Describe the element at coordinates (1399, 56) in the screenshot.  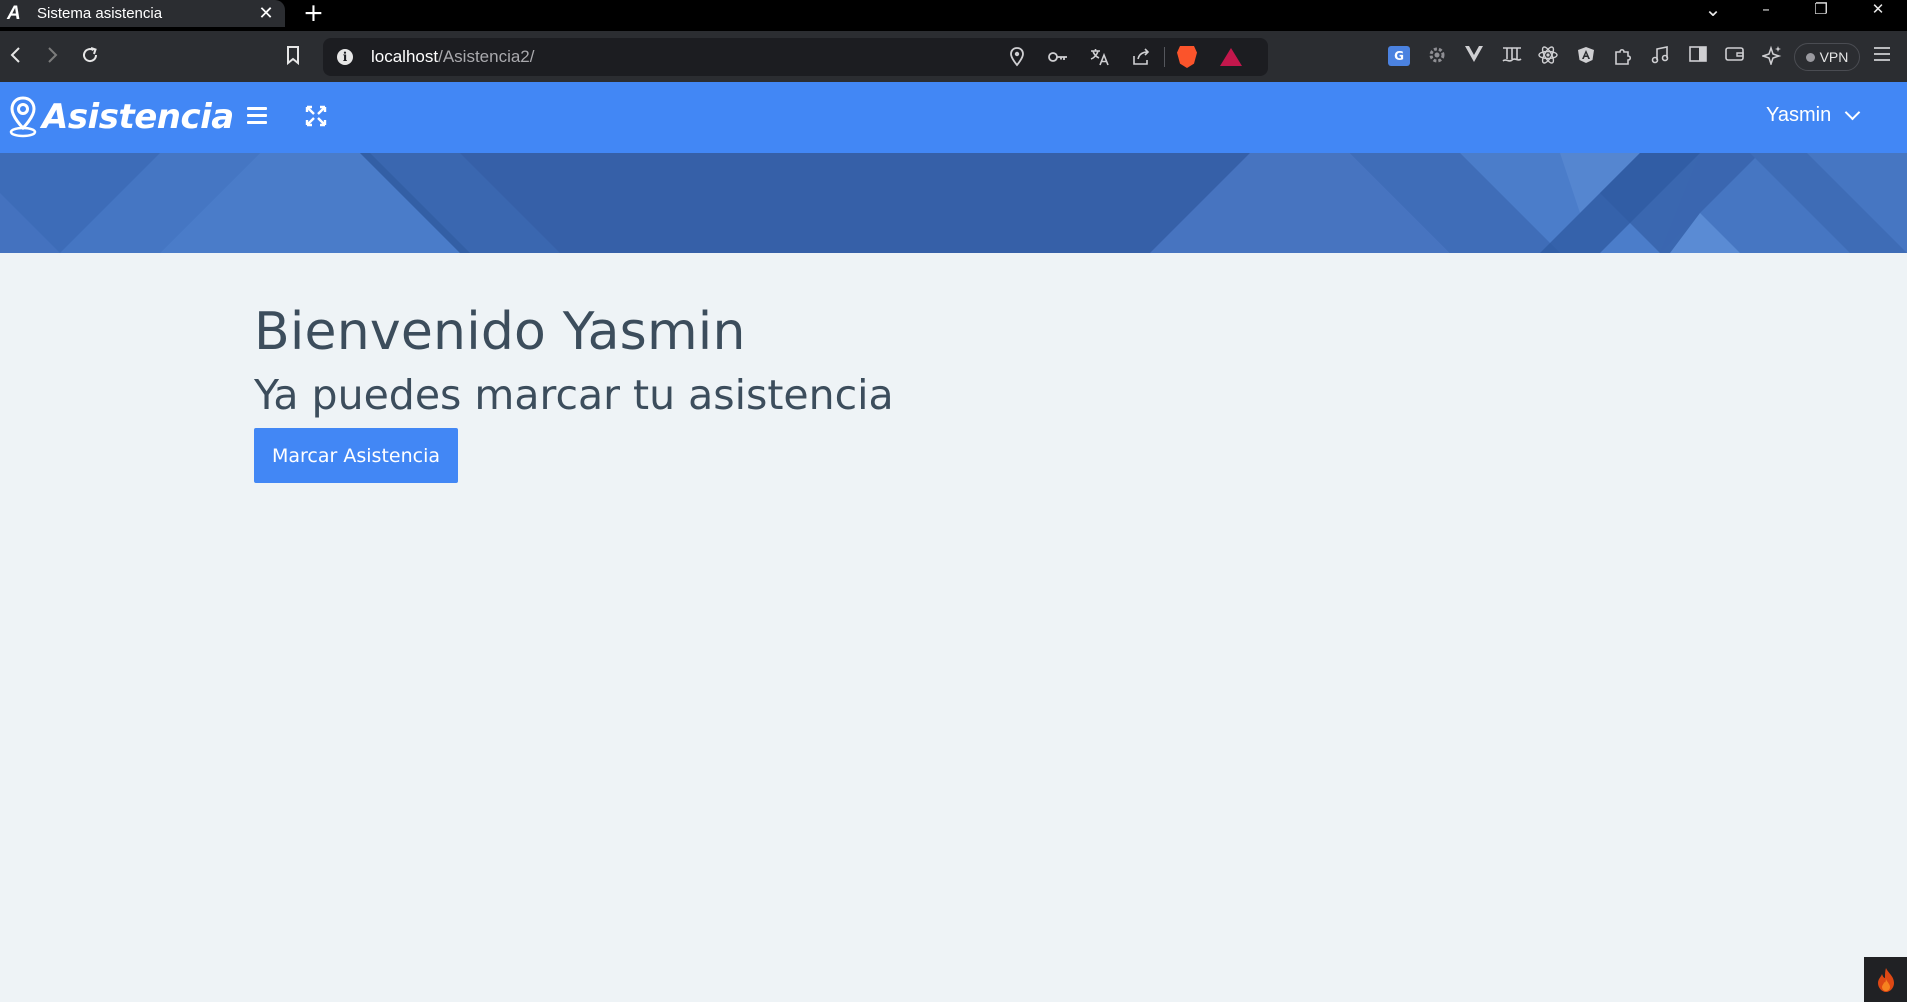
I see `google-translate-extension-icon: G` at that location.